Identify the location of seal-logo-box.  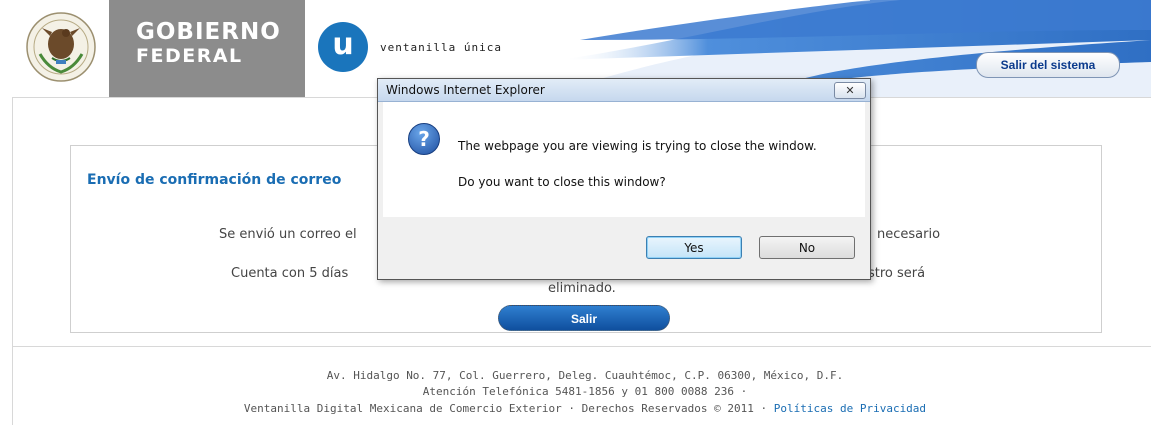
(61, 48).